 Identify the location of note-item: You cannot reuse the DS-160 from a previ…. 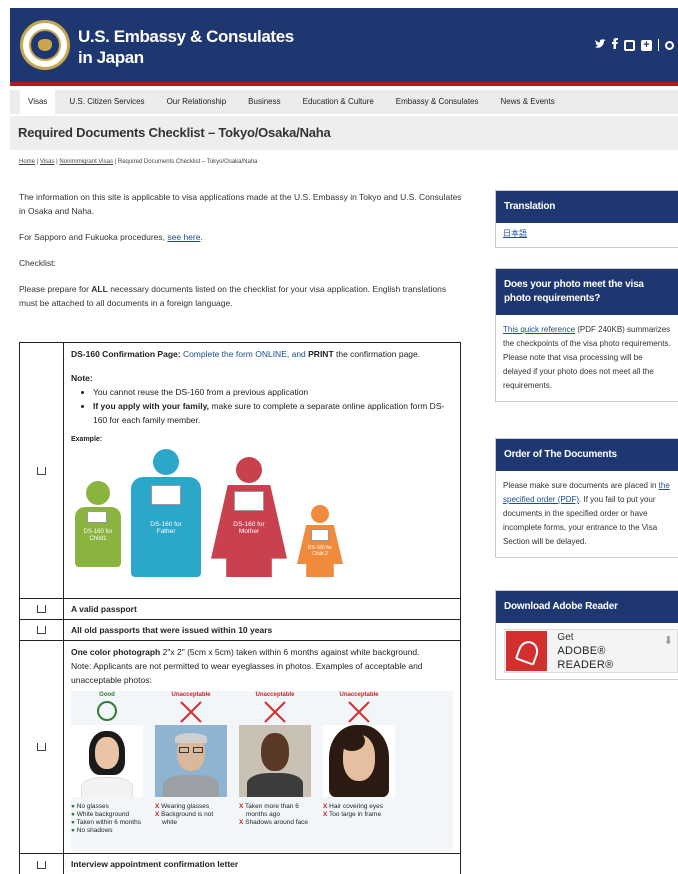
(273, 392).